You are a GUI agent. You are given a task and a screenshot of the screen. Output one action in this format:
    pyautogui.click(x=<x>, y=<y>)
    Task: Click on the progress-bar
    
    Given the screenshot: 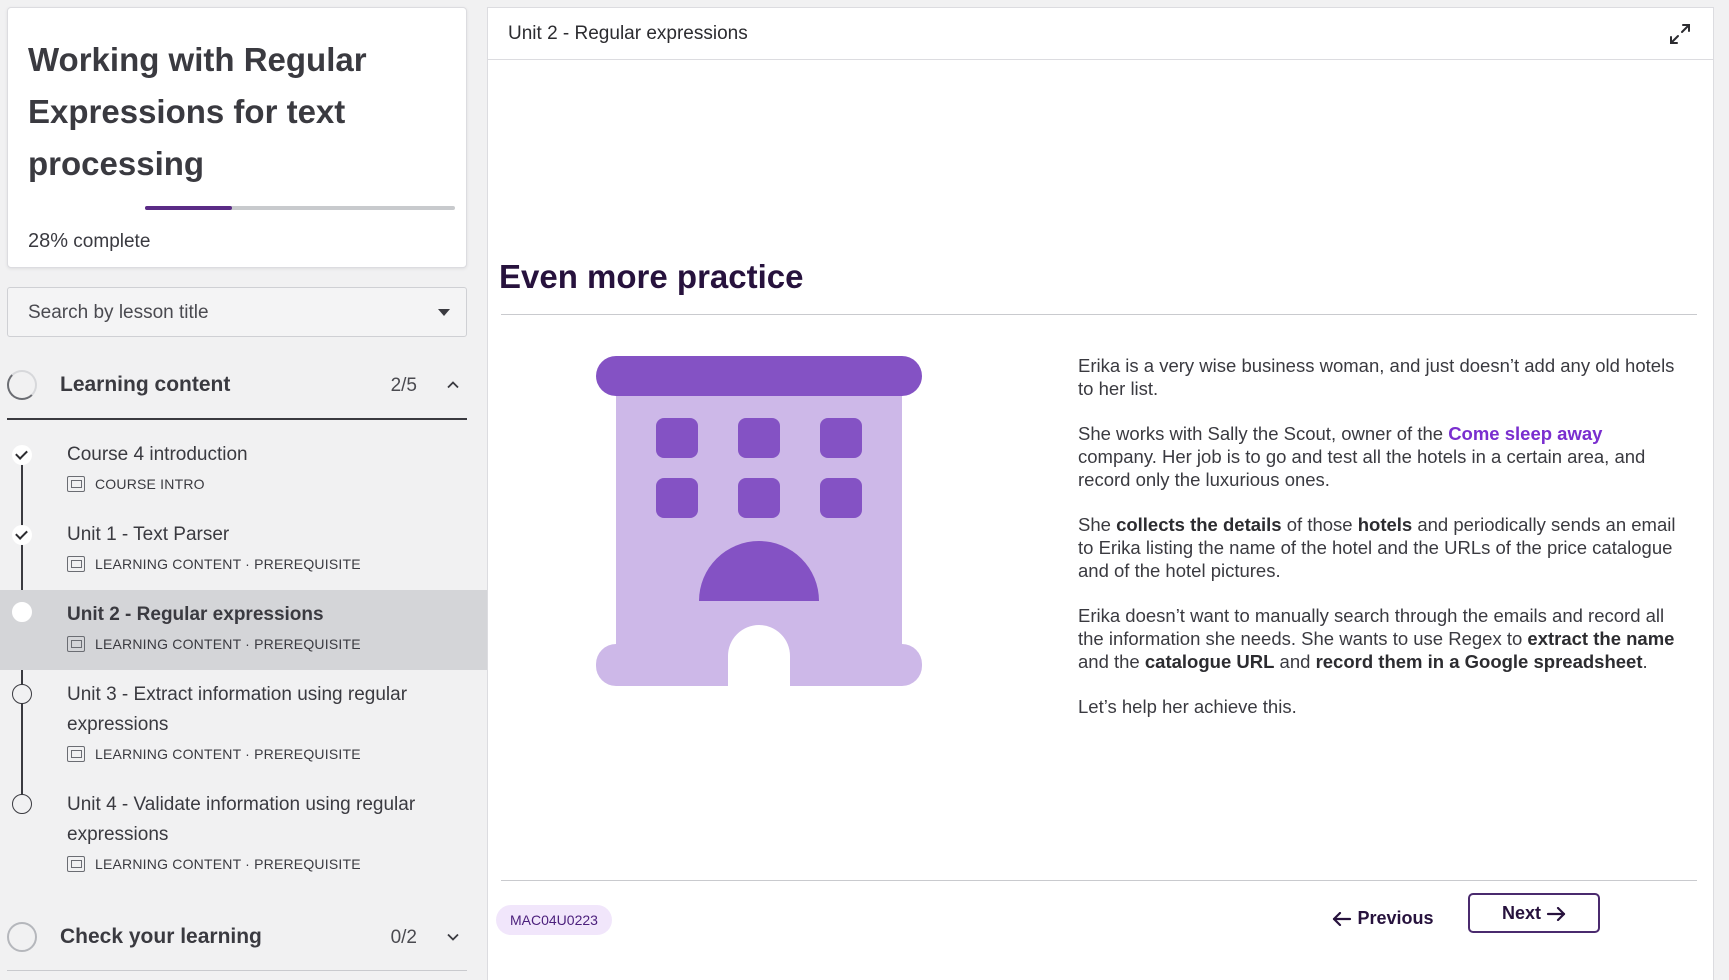 What is the action you would take?
    pyautogui.click(x=300, y=208)
    